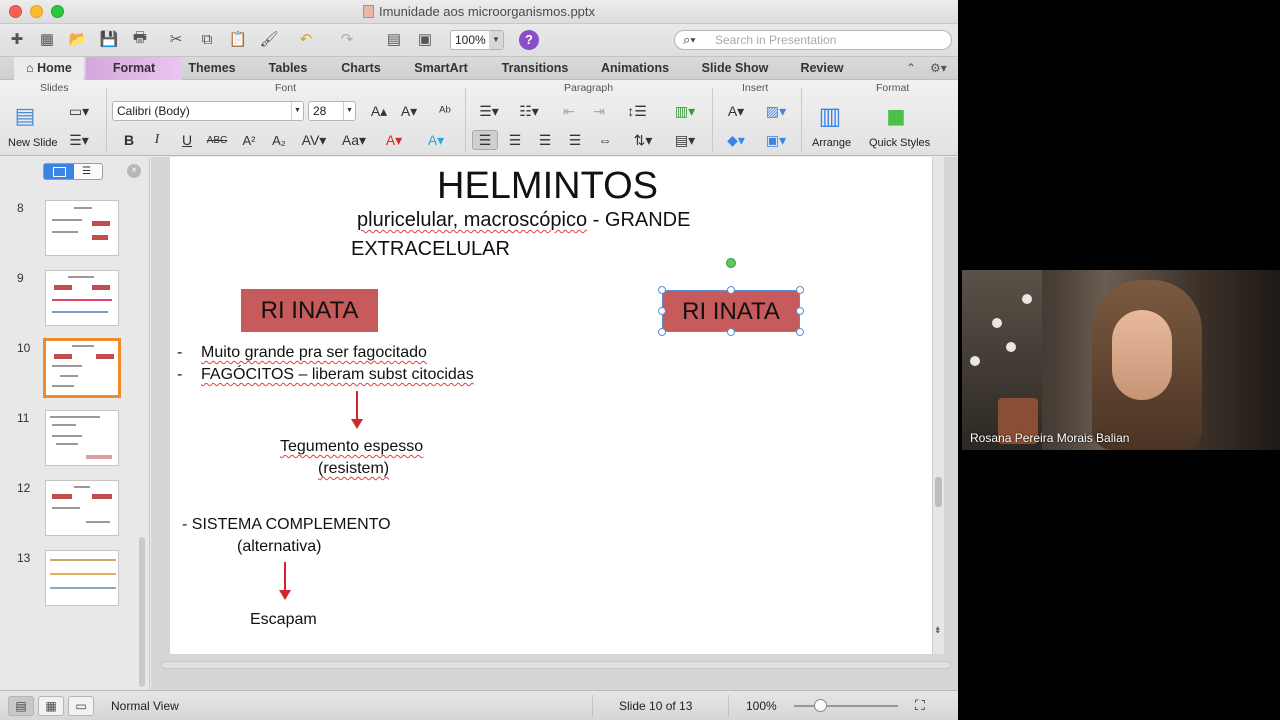 This screenshot has width=1280, height=720. Describe the element at coordinates (535, 68) in the screenshot. I see `tab-transitions: Transitions` at that location.